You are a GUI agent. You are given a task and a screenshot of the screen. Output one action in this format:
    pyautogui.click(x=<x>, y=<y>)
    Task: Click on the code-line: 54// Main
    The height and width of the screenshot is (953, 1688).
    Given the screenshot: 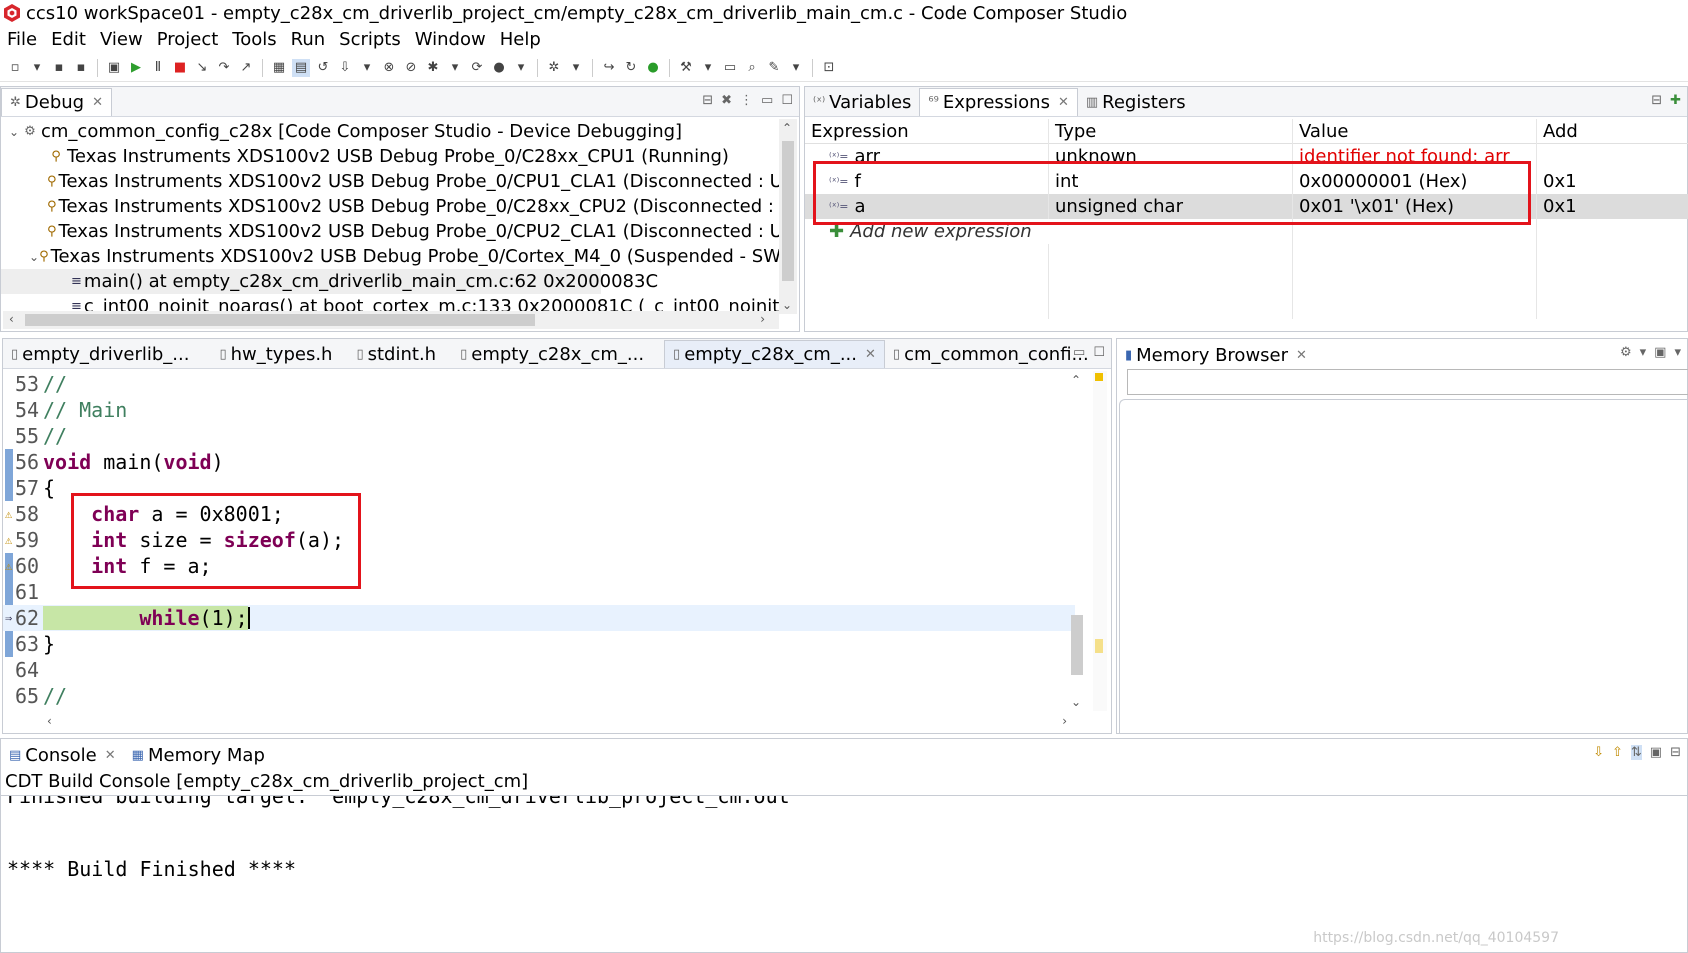 What is the action you would take?
    pyautogui.click(x=539, y=410)
    